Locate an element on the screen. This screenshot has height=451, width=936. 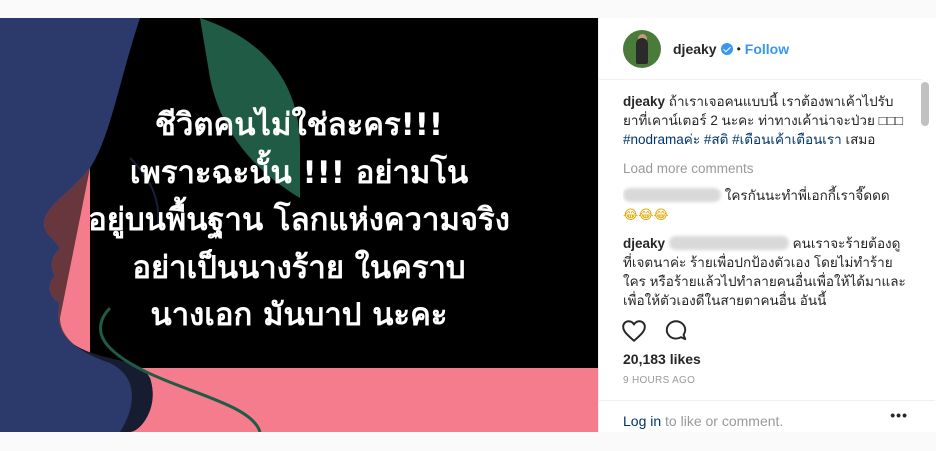
quote-line: อย่าเป็นนางร้าย ในคราบ is located at coordinates (299, 267).